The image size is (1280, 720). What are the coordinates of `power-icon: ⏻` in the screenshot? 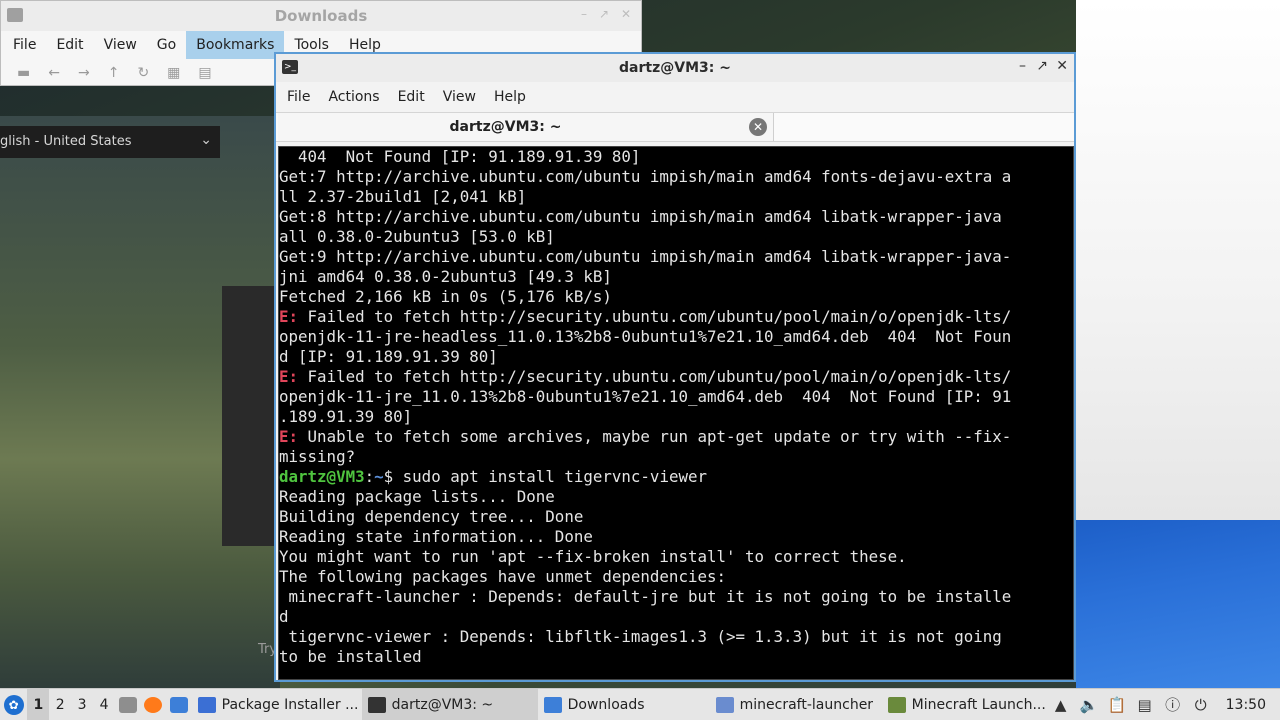 It's located at (1201, 705).